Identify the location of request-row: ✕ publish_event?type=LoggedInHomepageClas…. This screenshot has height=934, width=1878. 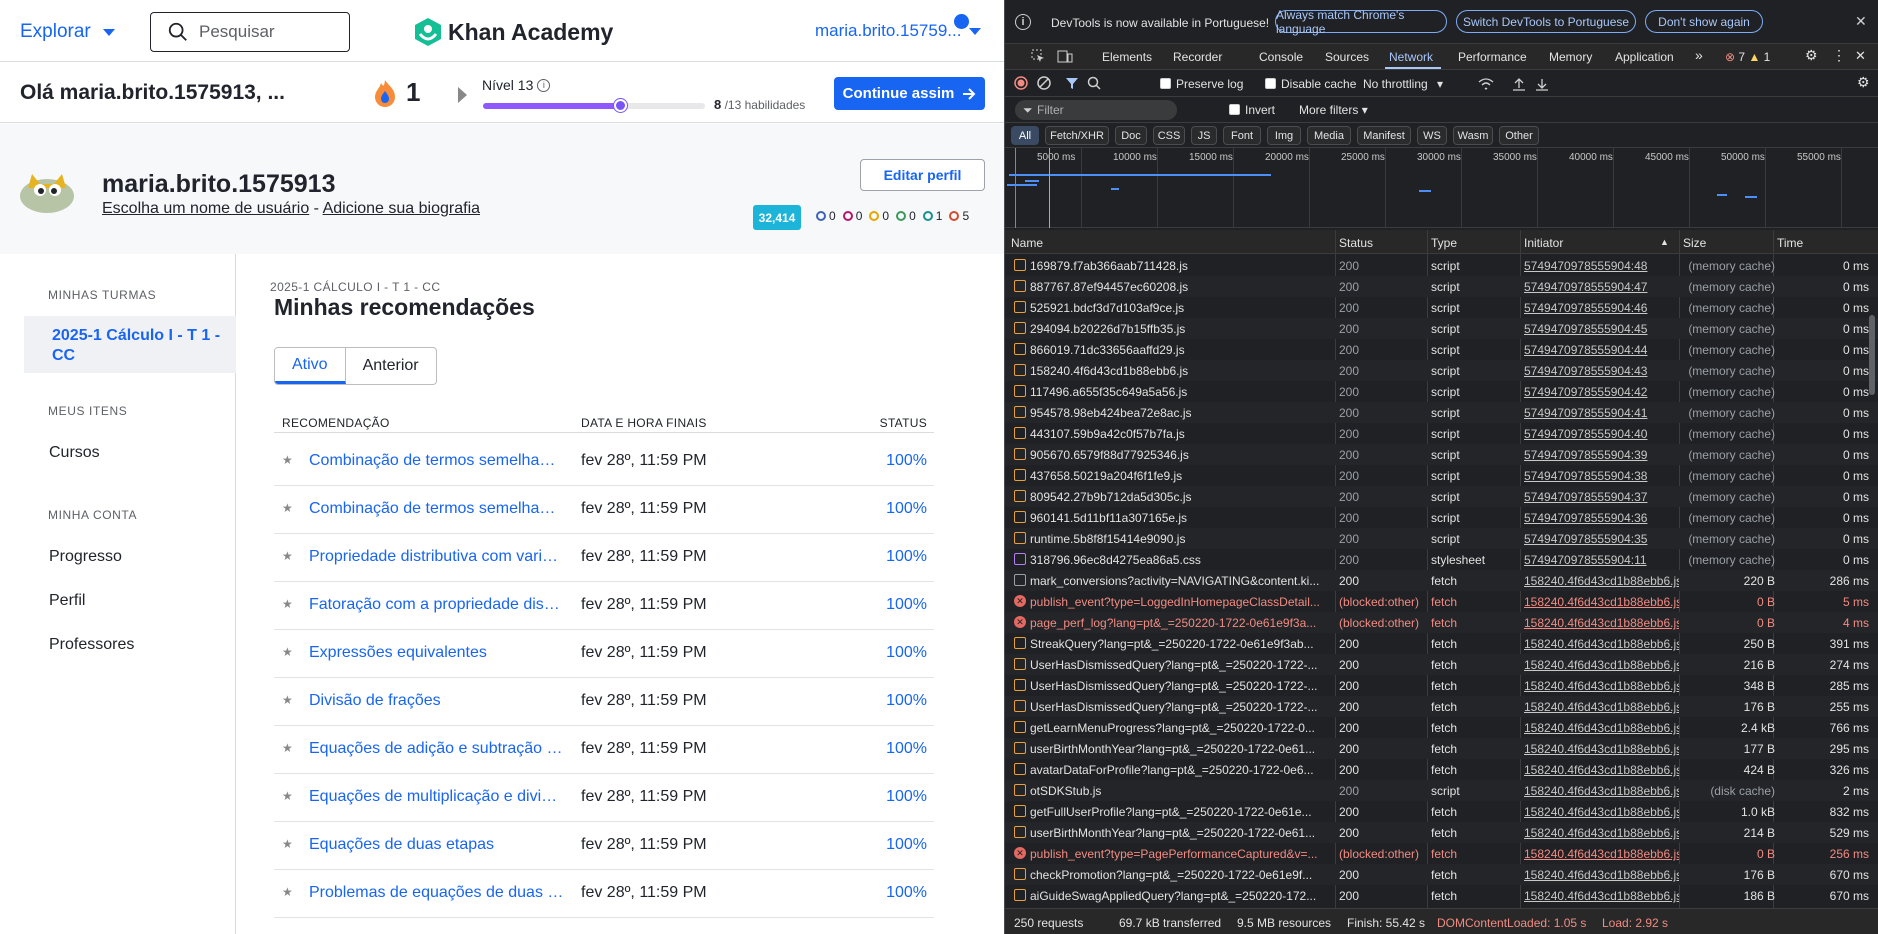
(1441, 601).